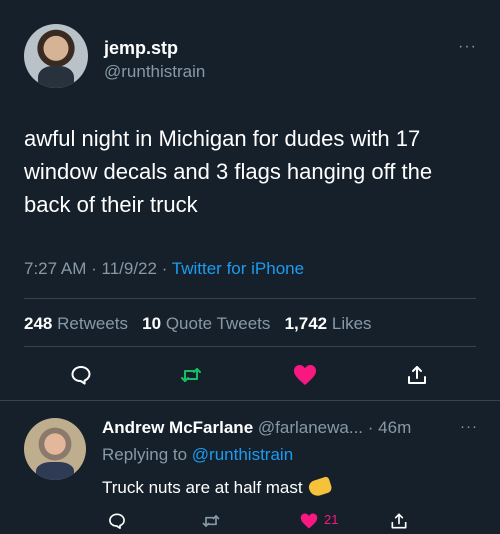 The width and height of the screenshot is (500, 534). What do you see at coordinates (129, 268) in the screenshot?
I see `tweet-date: 11/9/22` at bounding box center [129, 268].